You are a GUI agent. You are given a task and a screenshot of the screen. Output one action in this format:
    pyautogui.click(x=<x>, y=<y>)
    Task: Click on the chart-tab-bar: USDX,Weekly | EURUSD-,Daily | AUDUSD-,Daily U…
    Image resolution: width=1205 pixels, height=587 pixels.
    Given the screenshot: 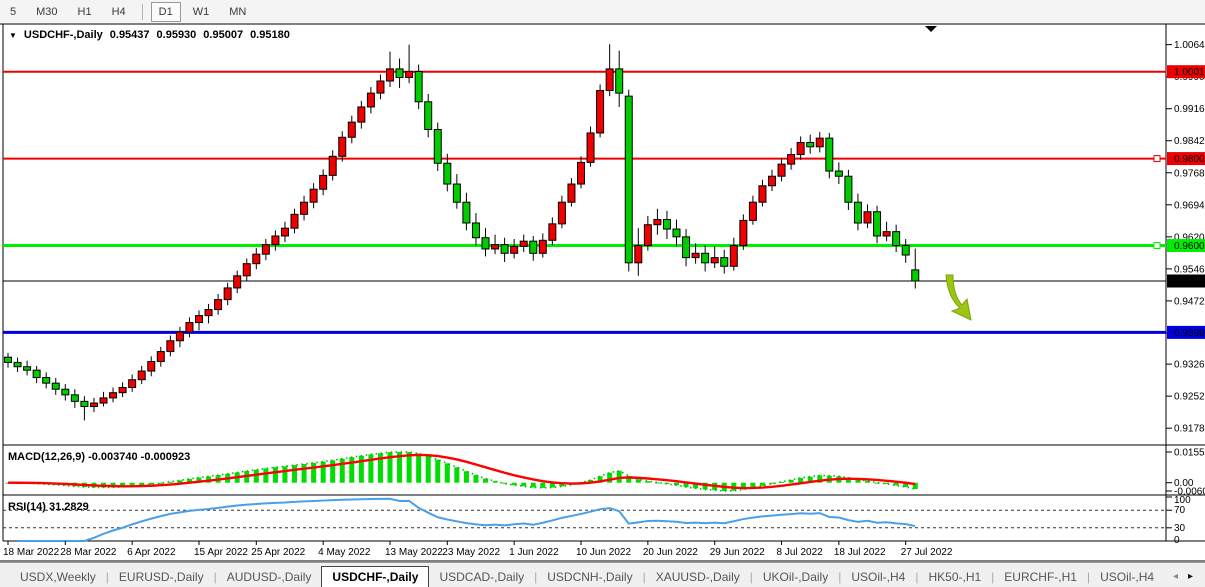 What is the action you would take?
    pyautogui.click(x=602, y=574)
    